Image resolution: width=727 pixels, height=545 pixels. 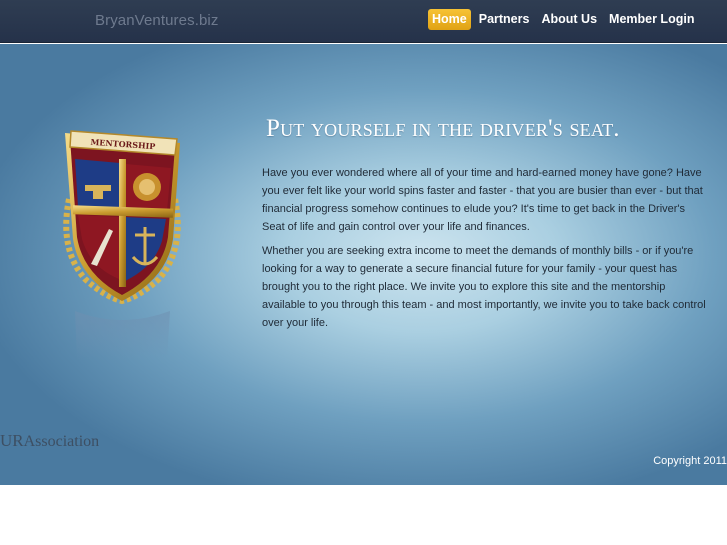 What do you see at coordinates (122, 244) in the screenshot?
I see `mentorship-crest-icon: MENTORSHIP` at bounding box center [122, 244].